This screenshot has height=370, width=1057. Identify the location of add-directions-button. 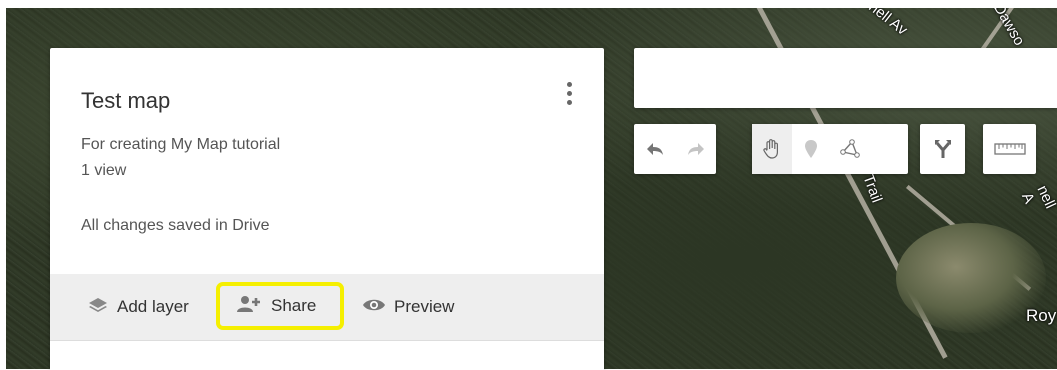
(942, 149).